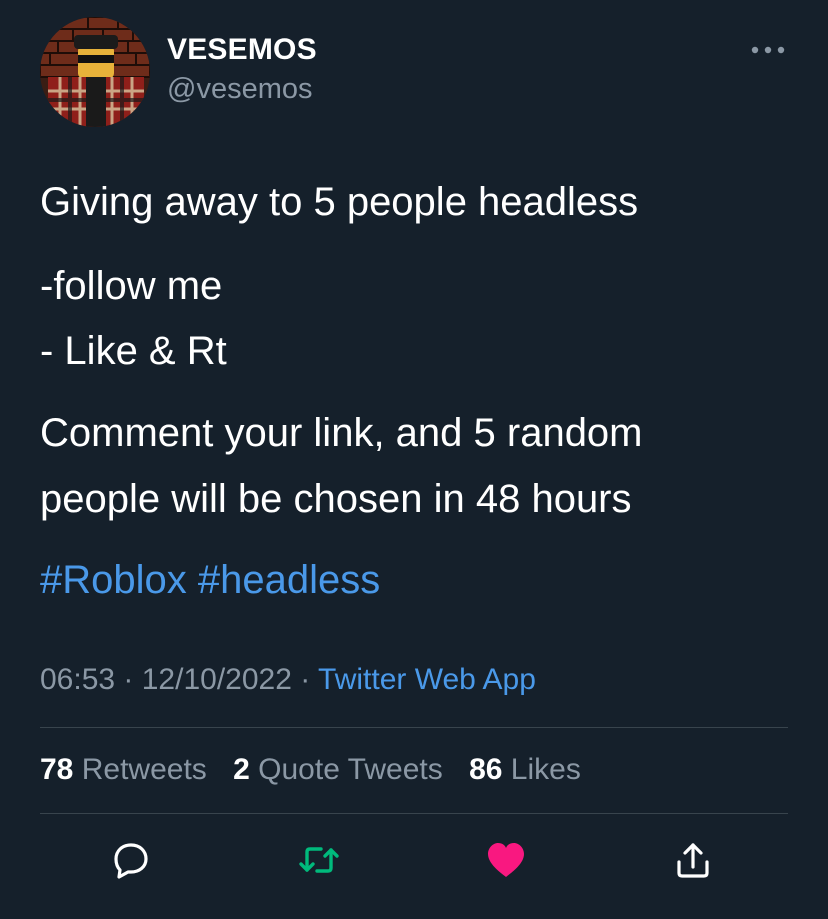 The height and width of the screenshot is (919, 828). What do you see at coordinates (768, 50) in the screenshot?
I see `more-options-icon` at bounding box center [768, 50].